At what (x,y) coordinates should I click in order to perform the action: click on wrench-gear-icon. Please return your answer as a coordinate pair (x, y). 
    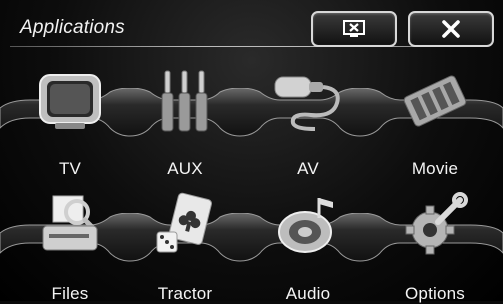
    Looking at the image, I should click on (436, 223).